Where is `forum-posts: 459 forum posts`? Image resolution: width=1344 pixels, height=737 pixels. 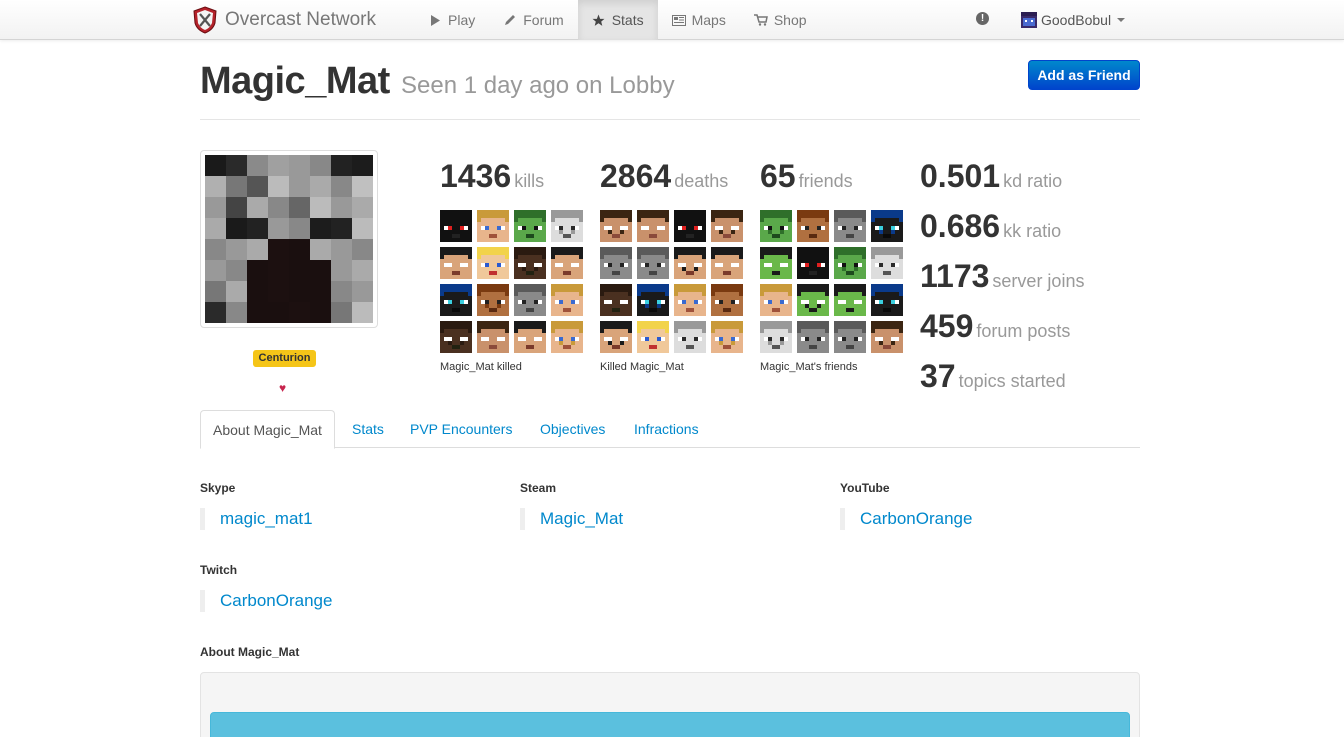 forum-posts: 459 forum posts is located at coordinates (1002, 333).